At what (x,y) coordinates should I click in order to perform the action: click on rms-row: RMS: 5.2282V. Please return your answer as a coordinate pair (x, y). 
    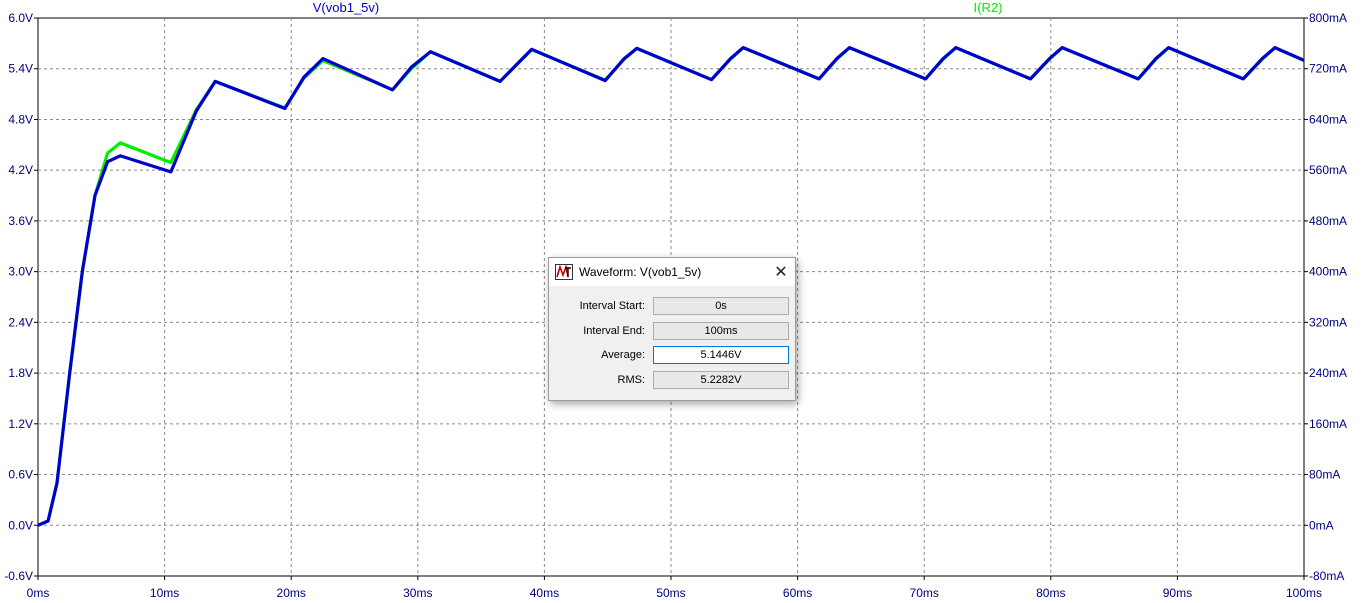
    Looking at the image, I should click on (672, 380).